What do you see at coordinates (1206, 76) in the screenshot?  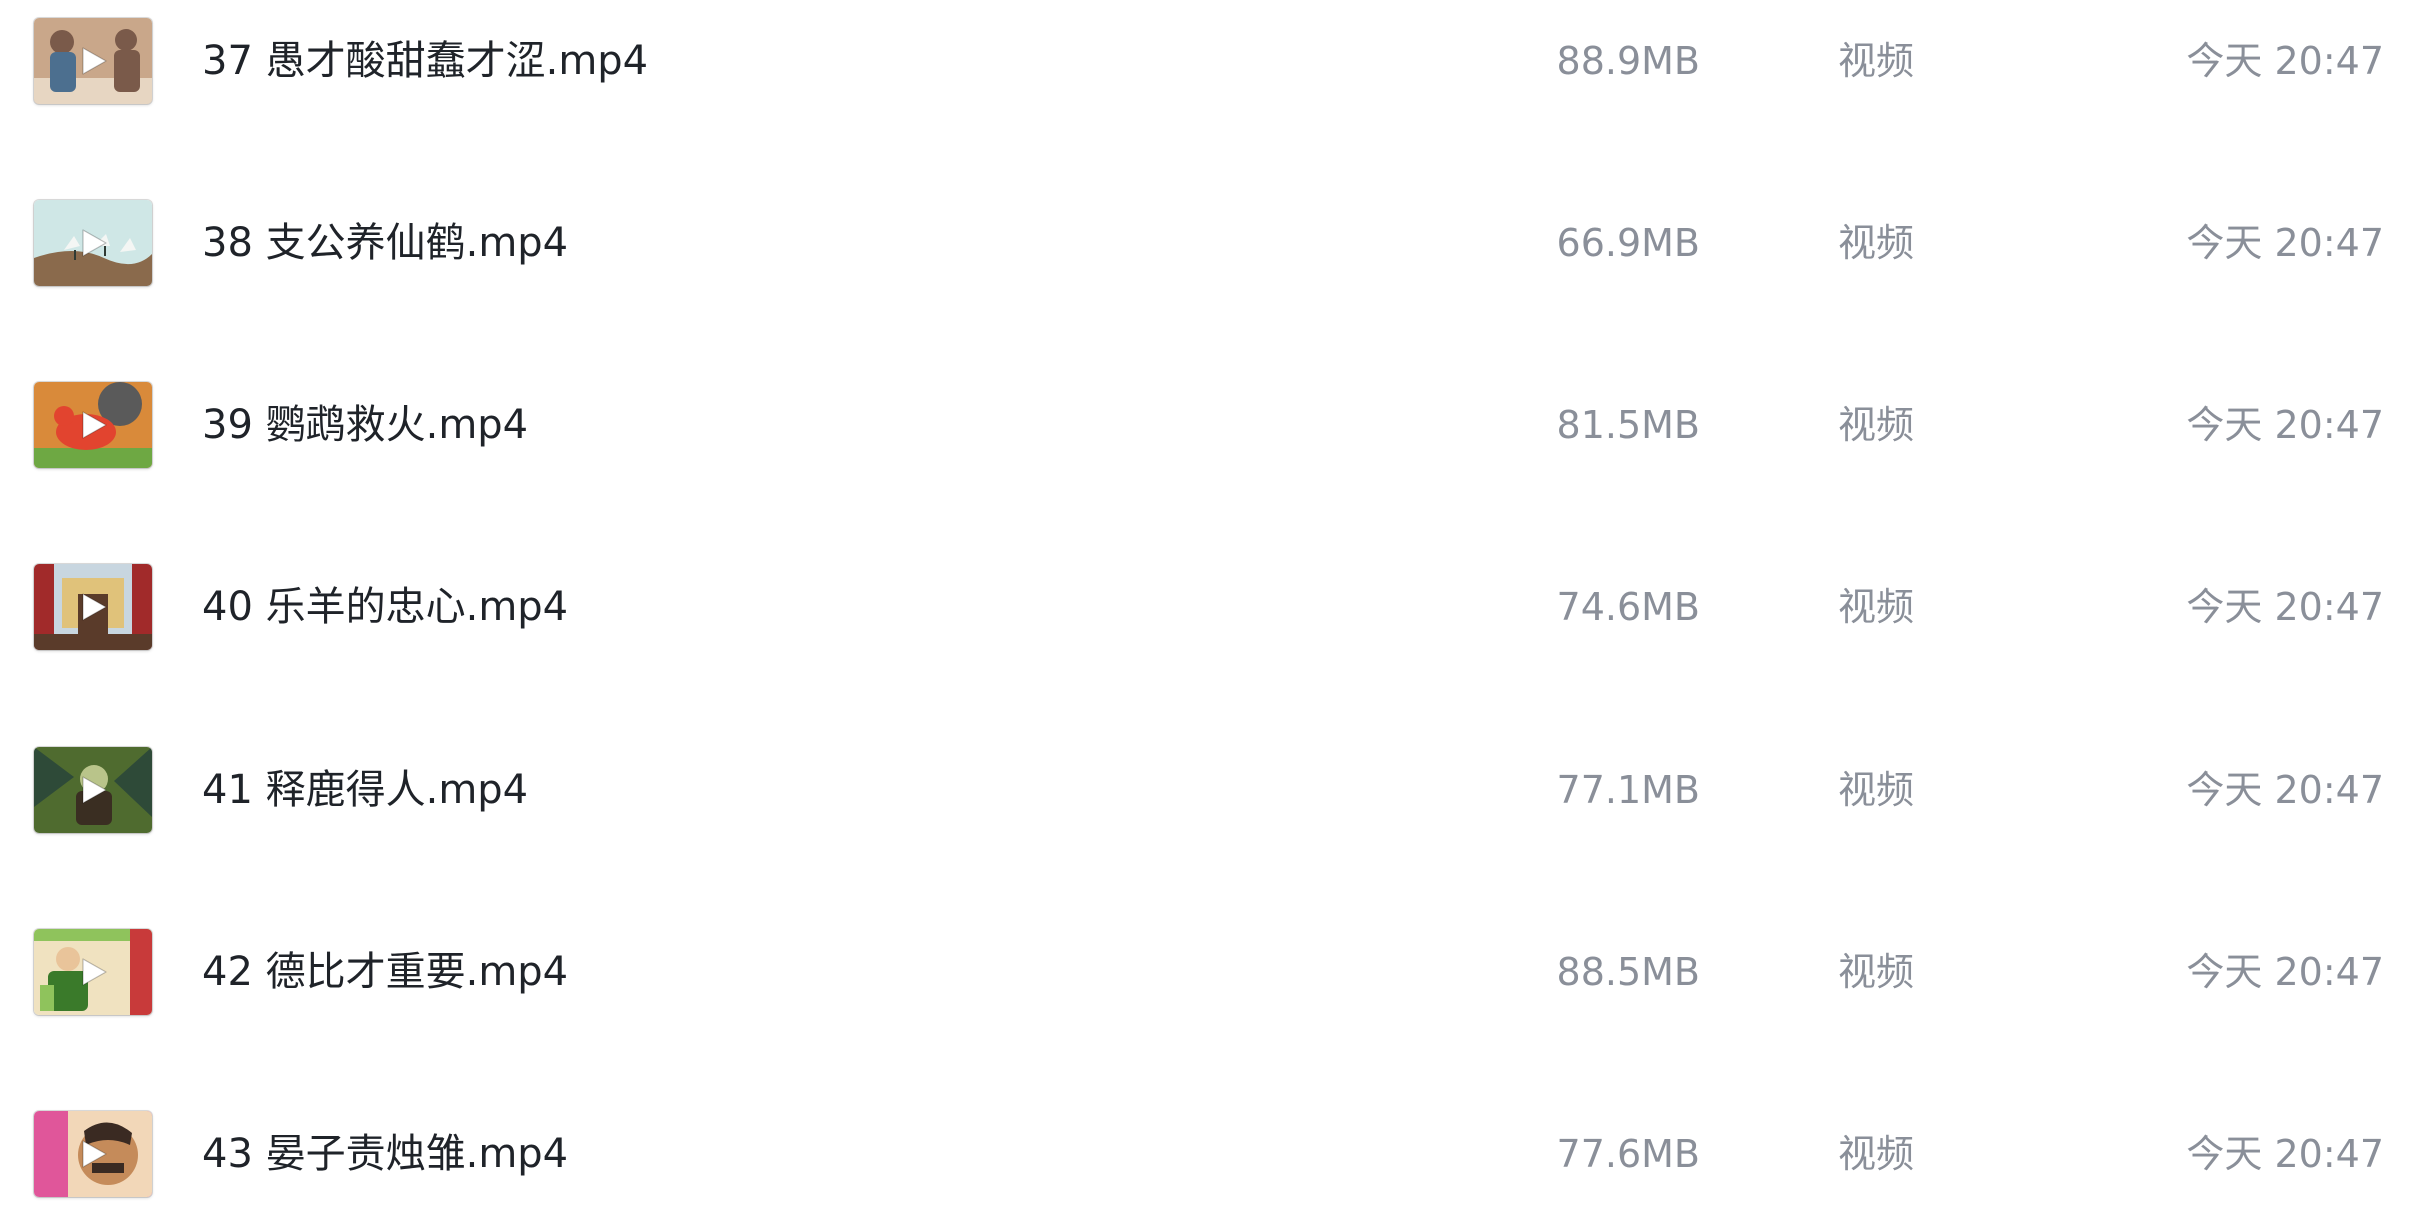 I see `file-row: 37 愚才酸甜蠢才涩.mp4 88.9MB 视频 今天 20:47` at bounding box center [1206, 76].